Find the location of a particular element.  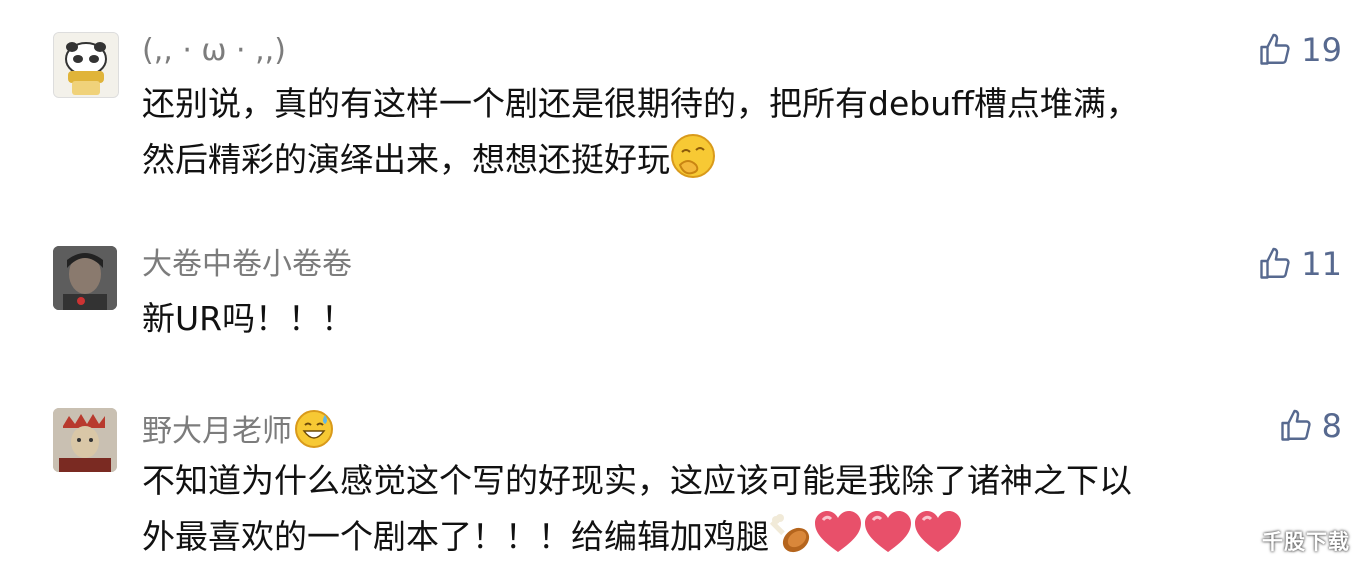

comment-line: 然后精彩的演绎出来，想想还挺好玩 is located at coordinates (742, 160).